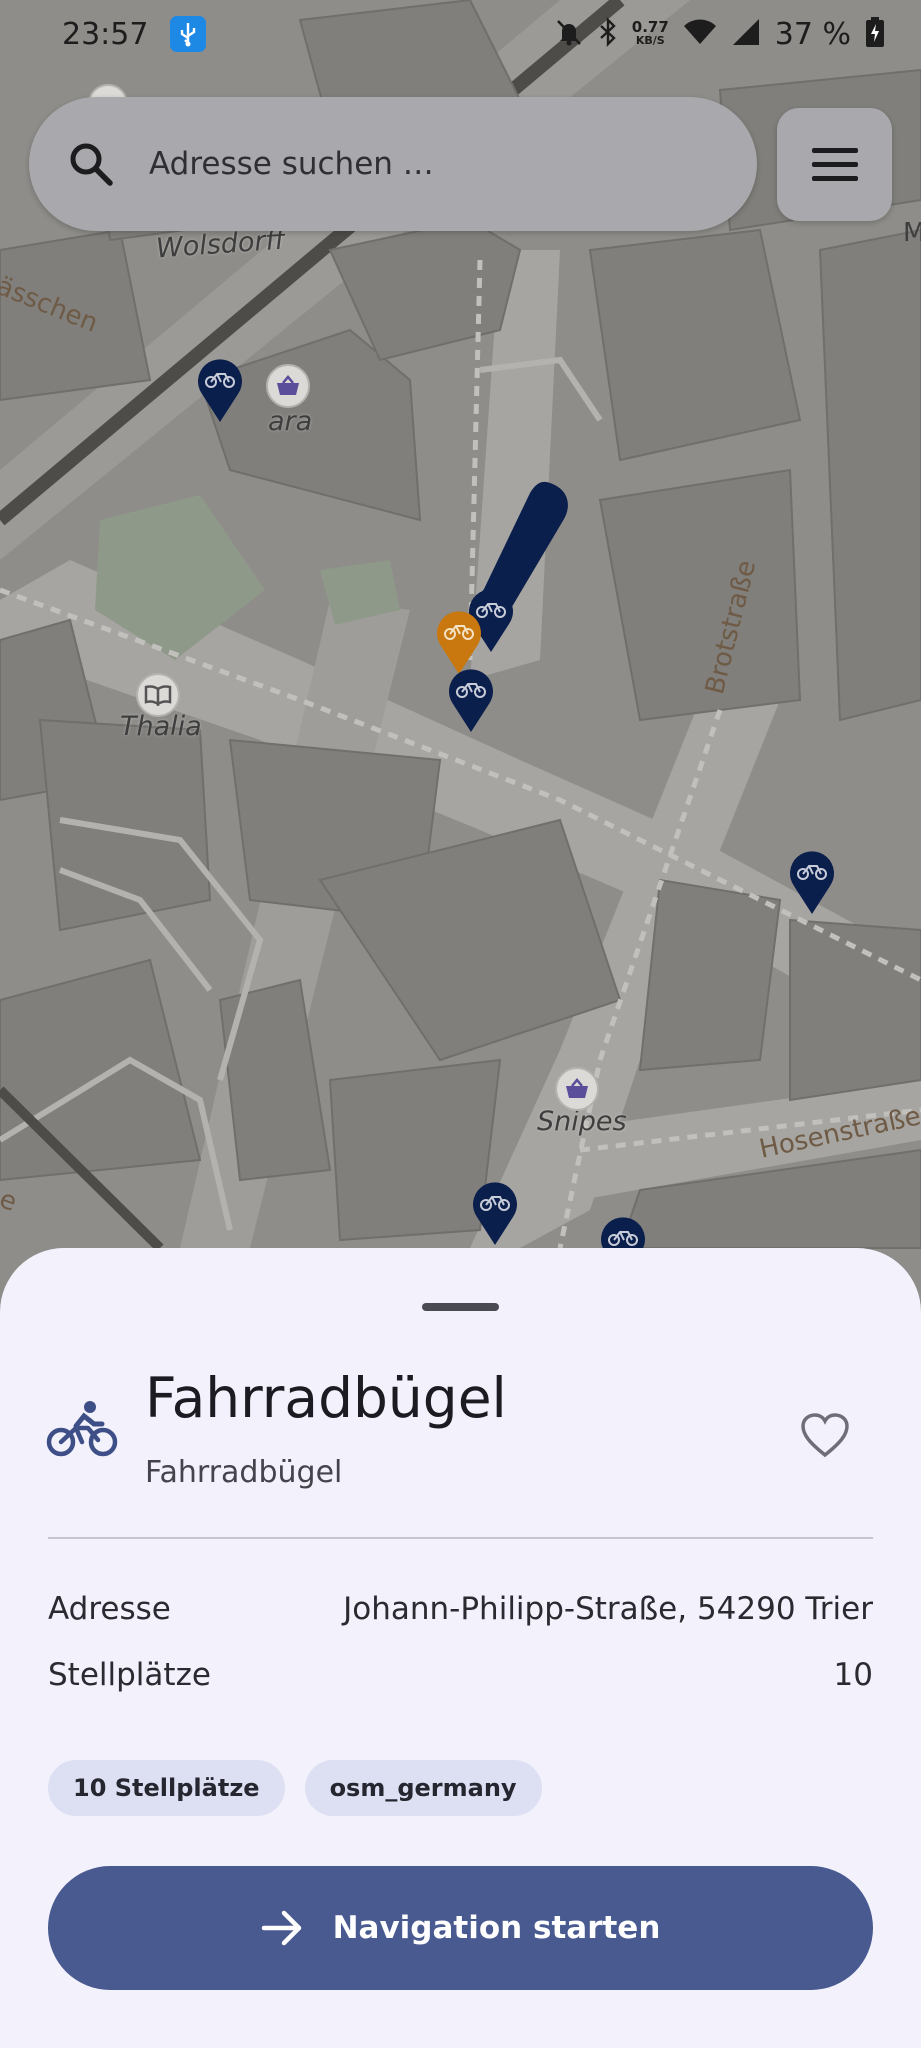  What do you see at coordinates (853, 1675) in the screenshot?
I see `parking-spaces-value: 10` at bounding box center [853, 1675].